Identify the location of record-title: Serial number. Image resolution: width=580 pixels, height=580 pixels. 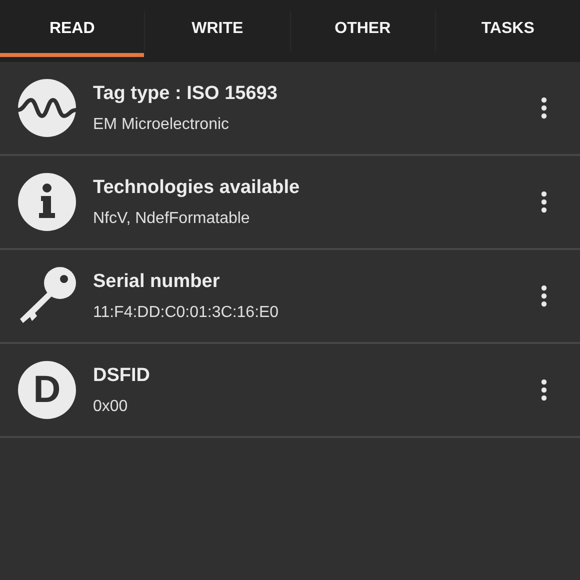
(157, 282).